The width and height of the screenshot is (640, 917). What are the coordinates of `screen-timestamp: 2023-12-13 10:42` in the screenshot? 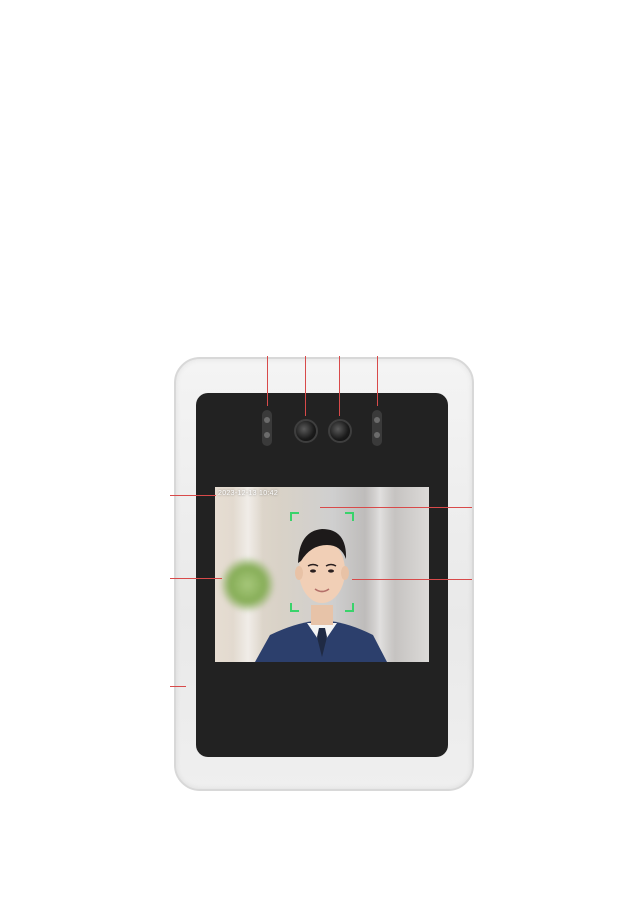 It's located at (248, 493).